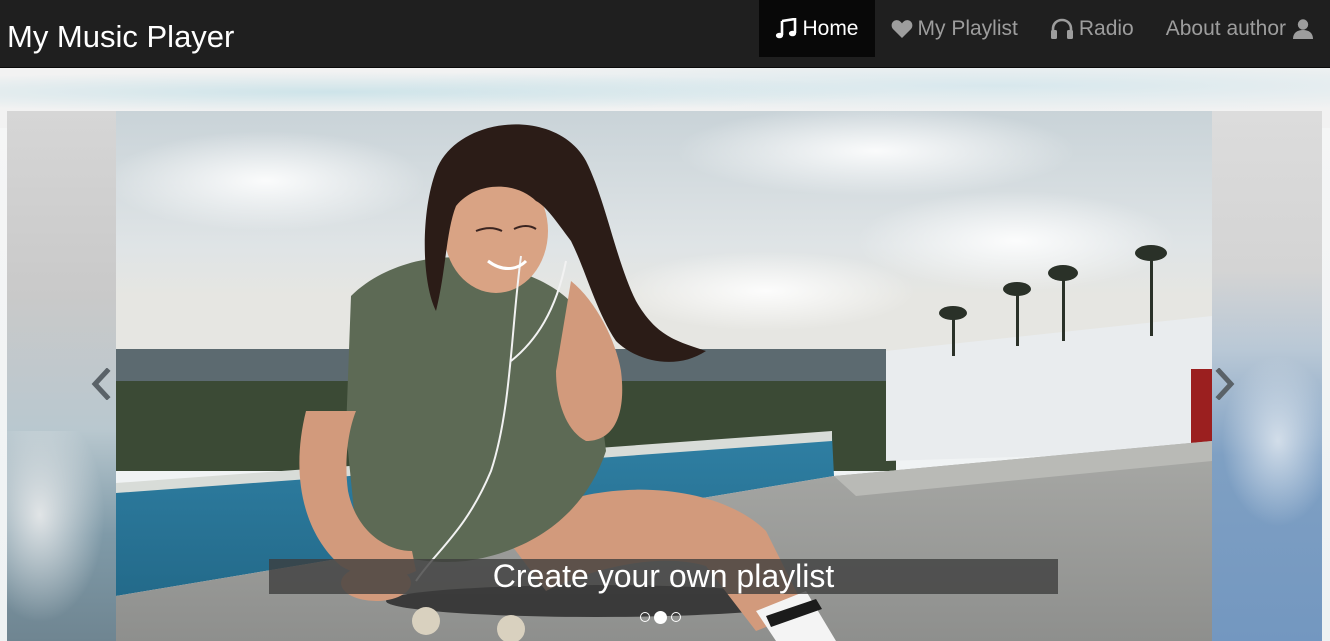  Describe the element at coordinates (1225, 28) in the screenshot. I see `nav-label-about-author: About author` at that location.